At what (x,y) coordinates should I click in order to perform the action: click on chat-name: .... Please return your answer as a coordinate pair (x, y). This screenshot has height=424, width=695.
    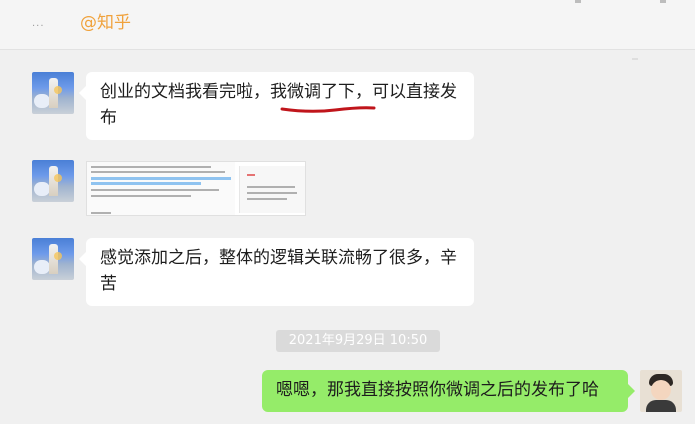
    Looking at the image, I should click on (38, 23).